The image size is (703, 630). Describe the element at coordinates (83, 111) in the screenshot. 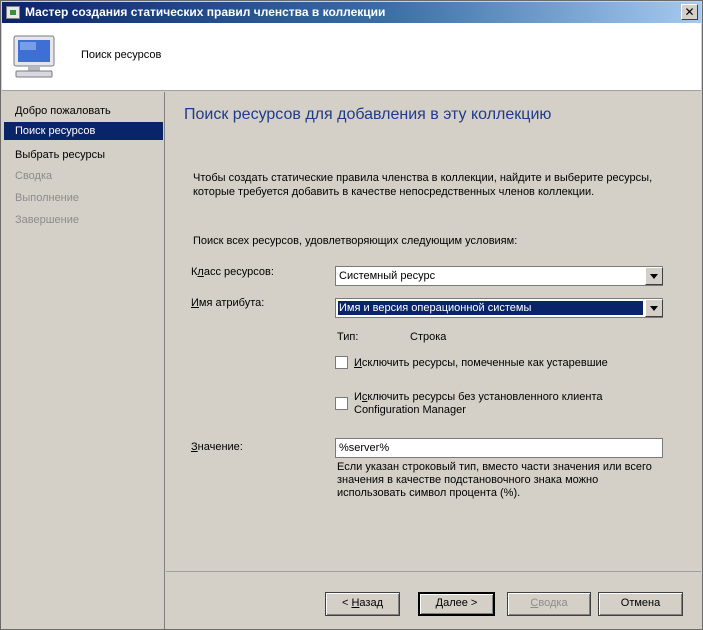

I see `nav-item-welcome: Добро пожаловать` at that location.